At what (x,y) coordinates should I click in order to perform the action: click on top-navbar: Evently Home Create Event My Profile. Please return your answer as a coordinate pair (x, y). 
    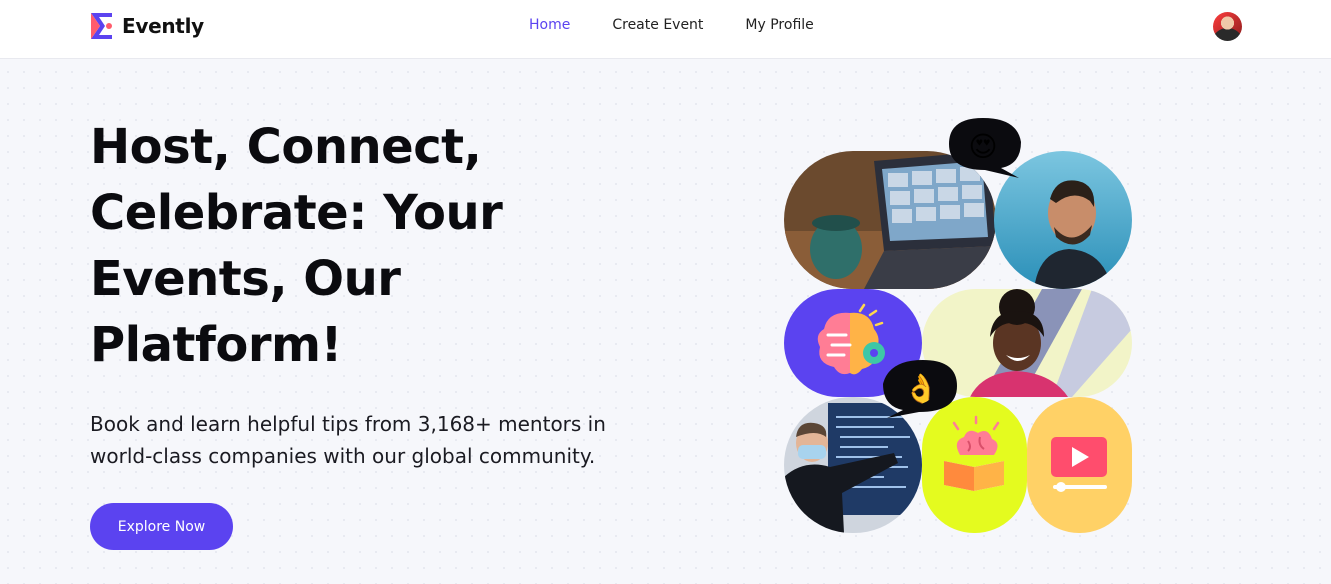
    Looking at the image, I should click on (665, 29).